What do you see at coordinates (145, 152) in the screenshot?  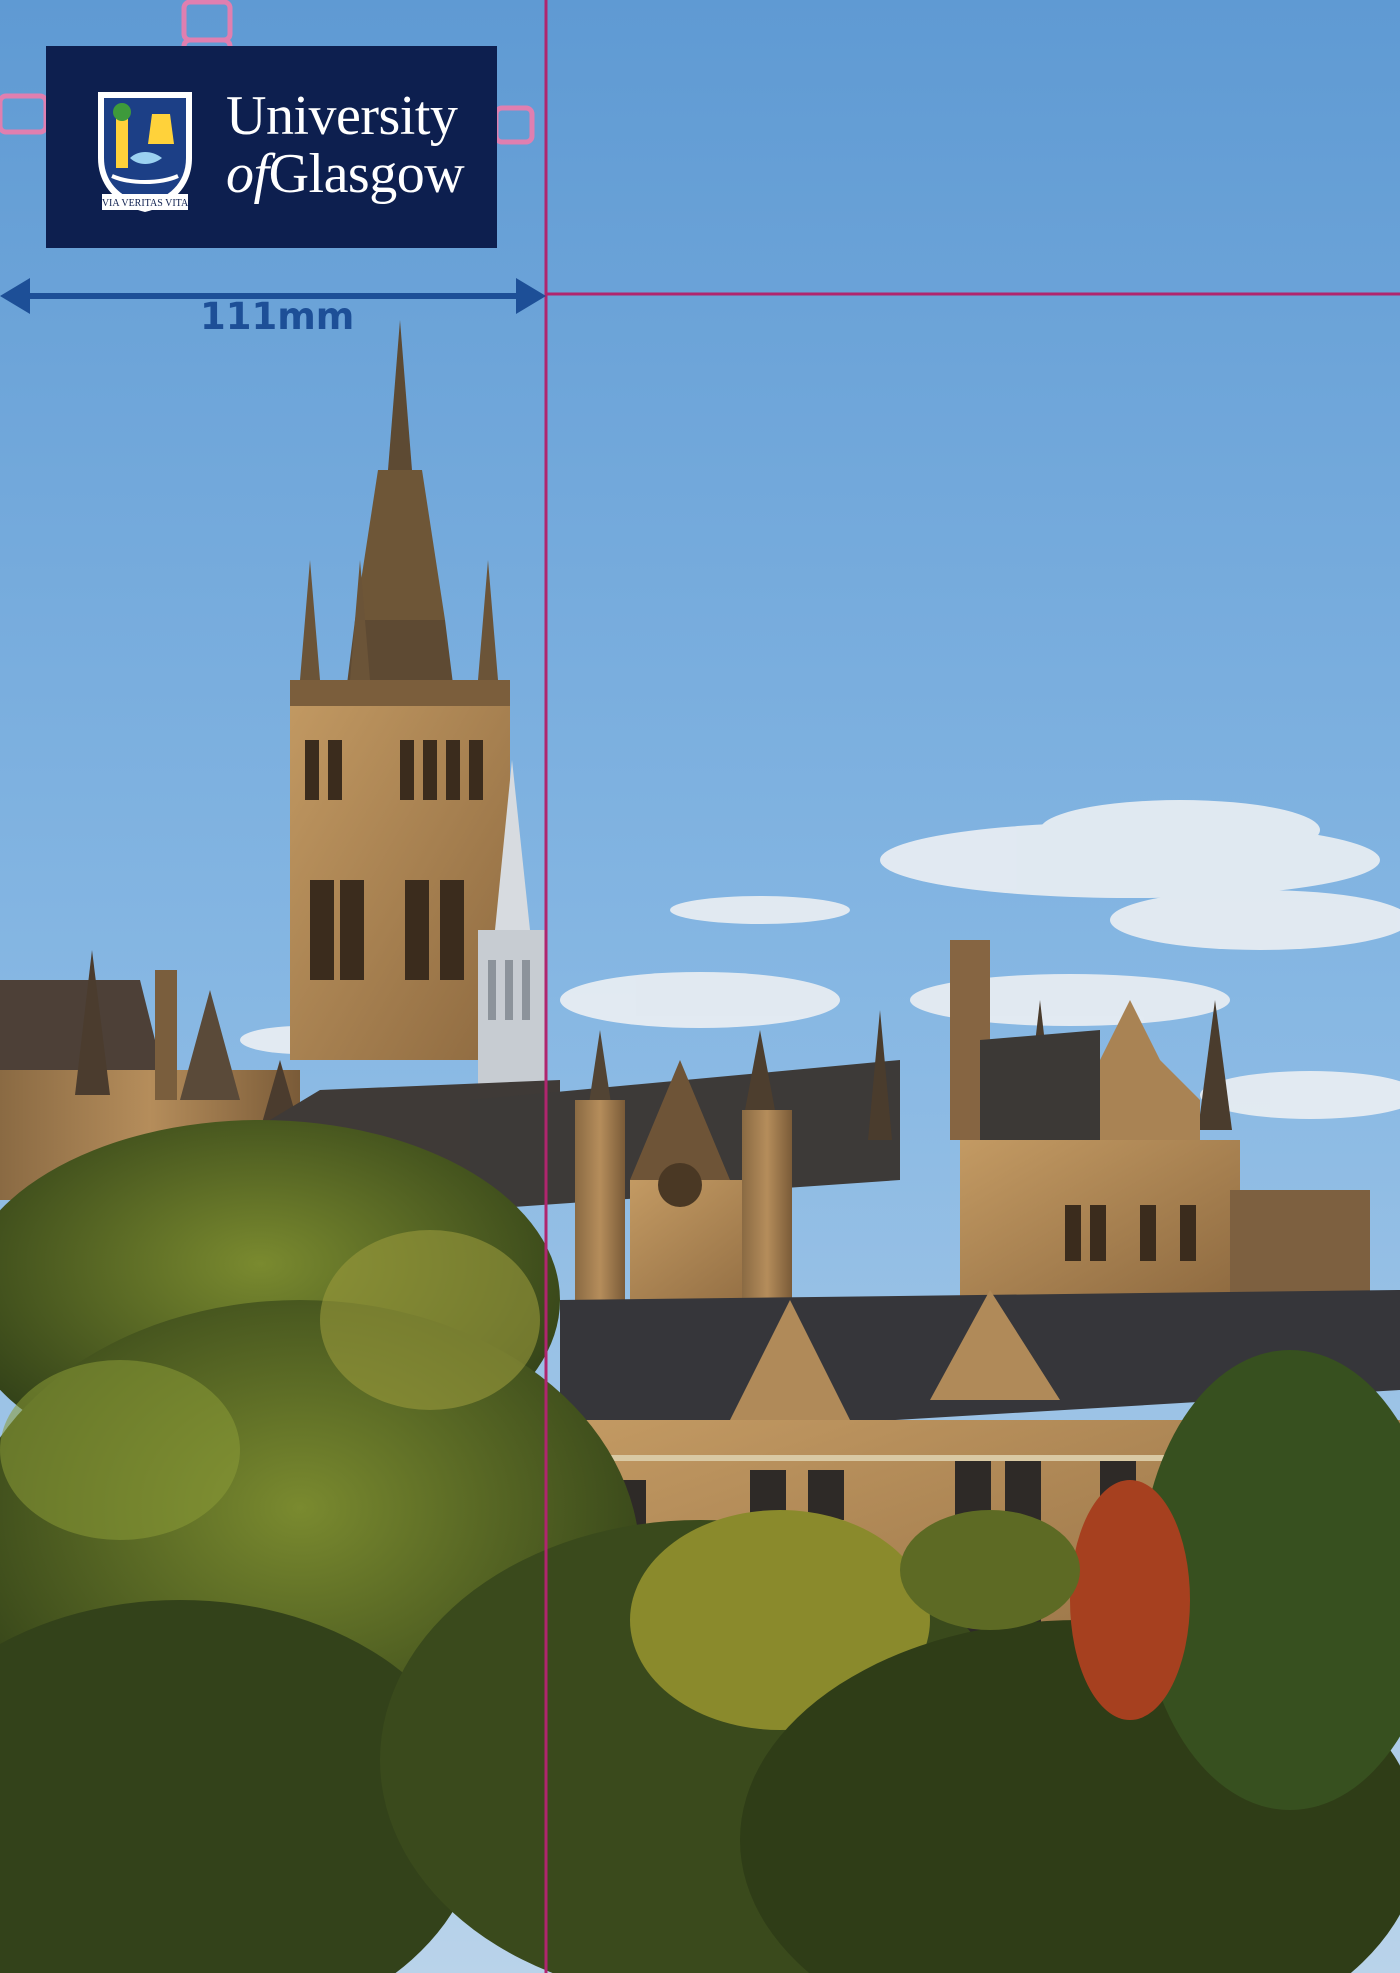 I see `crest-icon: VIA VERITAS VITA` at bounding box center [145, 152].